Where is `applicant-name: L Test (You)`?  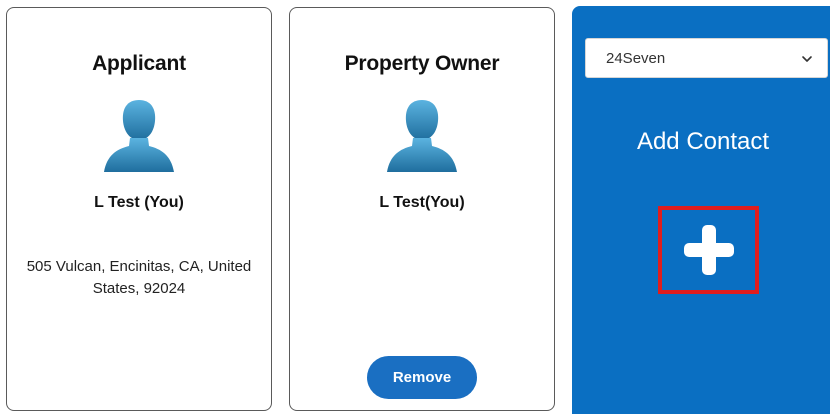
applicant-name: L Test (You) is located at coordinates (139, 202).